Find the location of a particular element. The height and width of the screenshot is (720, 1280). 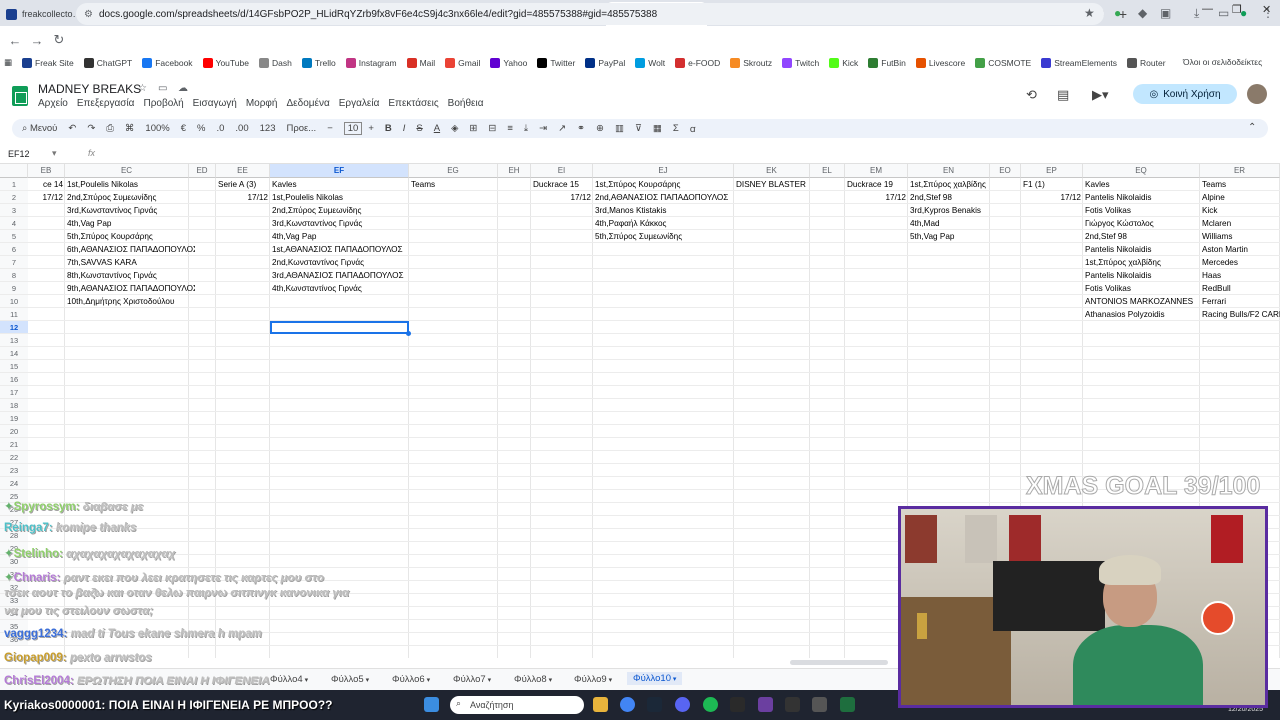

profile-icon: ● is located at coordinates (1243, 13).